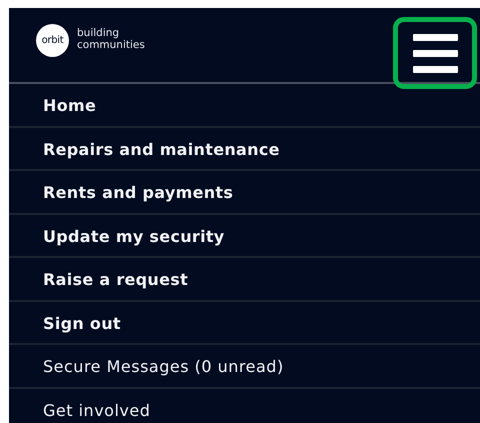 This screenshot has height=423, width=480. What do you see at coordinates (244, 106) in the screenshot?
I see `menu-item: Home` at bounding box center [244, 106].